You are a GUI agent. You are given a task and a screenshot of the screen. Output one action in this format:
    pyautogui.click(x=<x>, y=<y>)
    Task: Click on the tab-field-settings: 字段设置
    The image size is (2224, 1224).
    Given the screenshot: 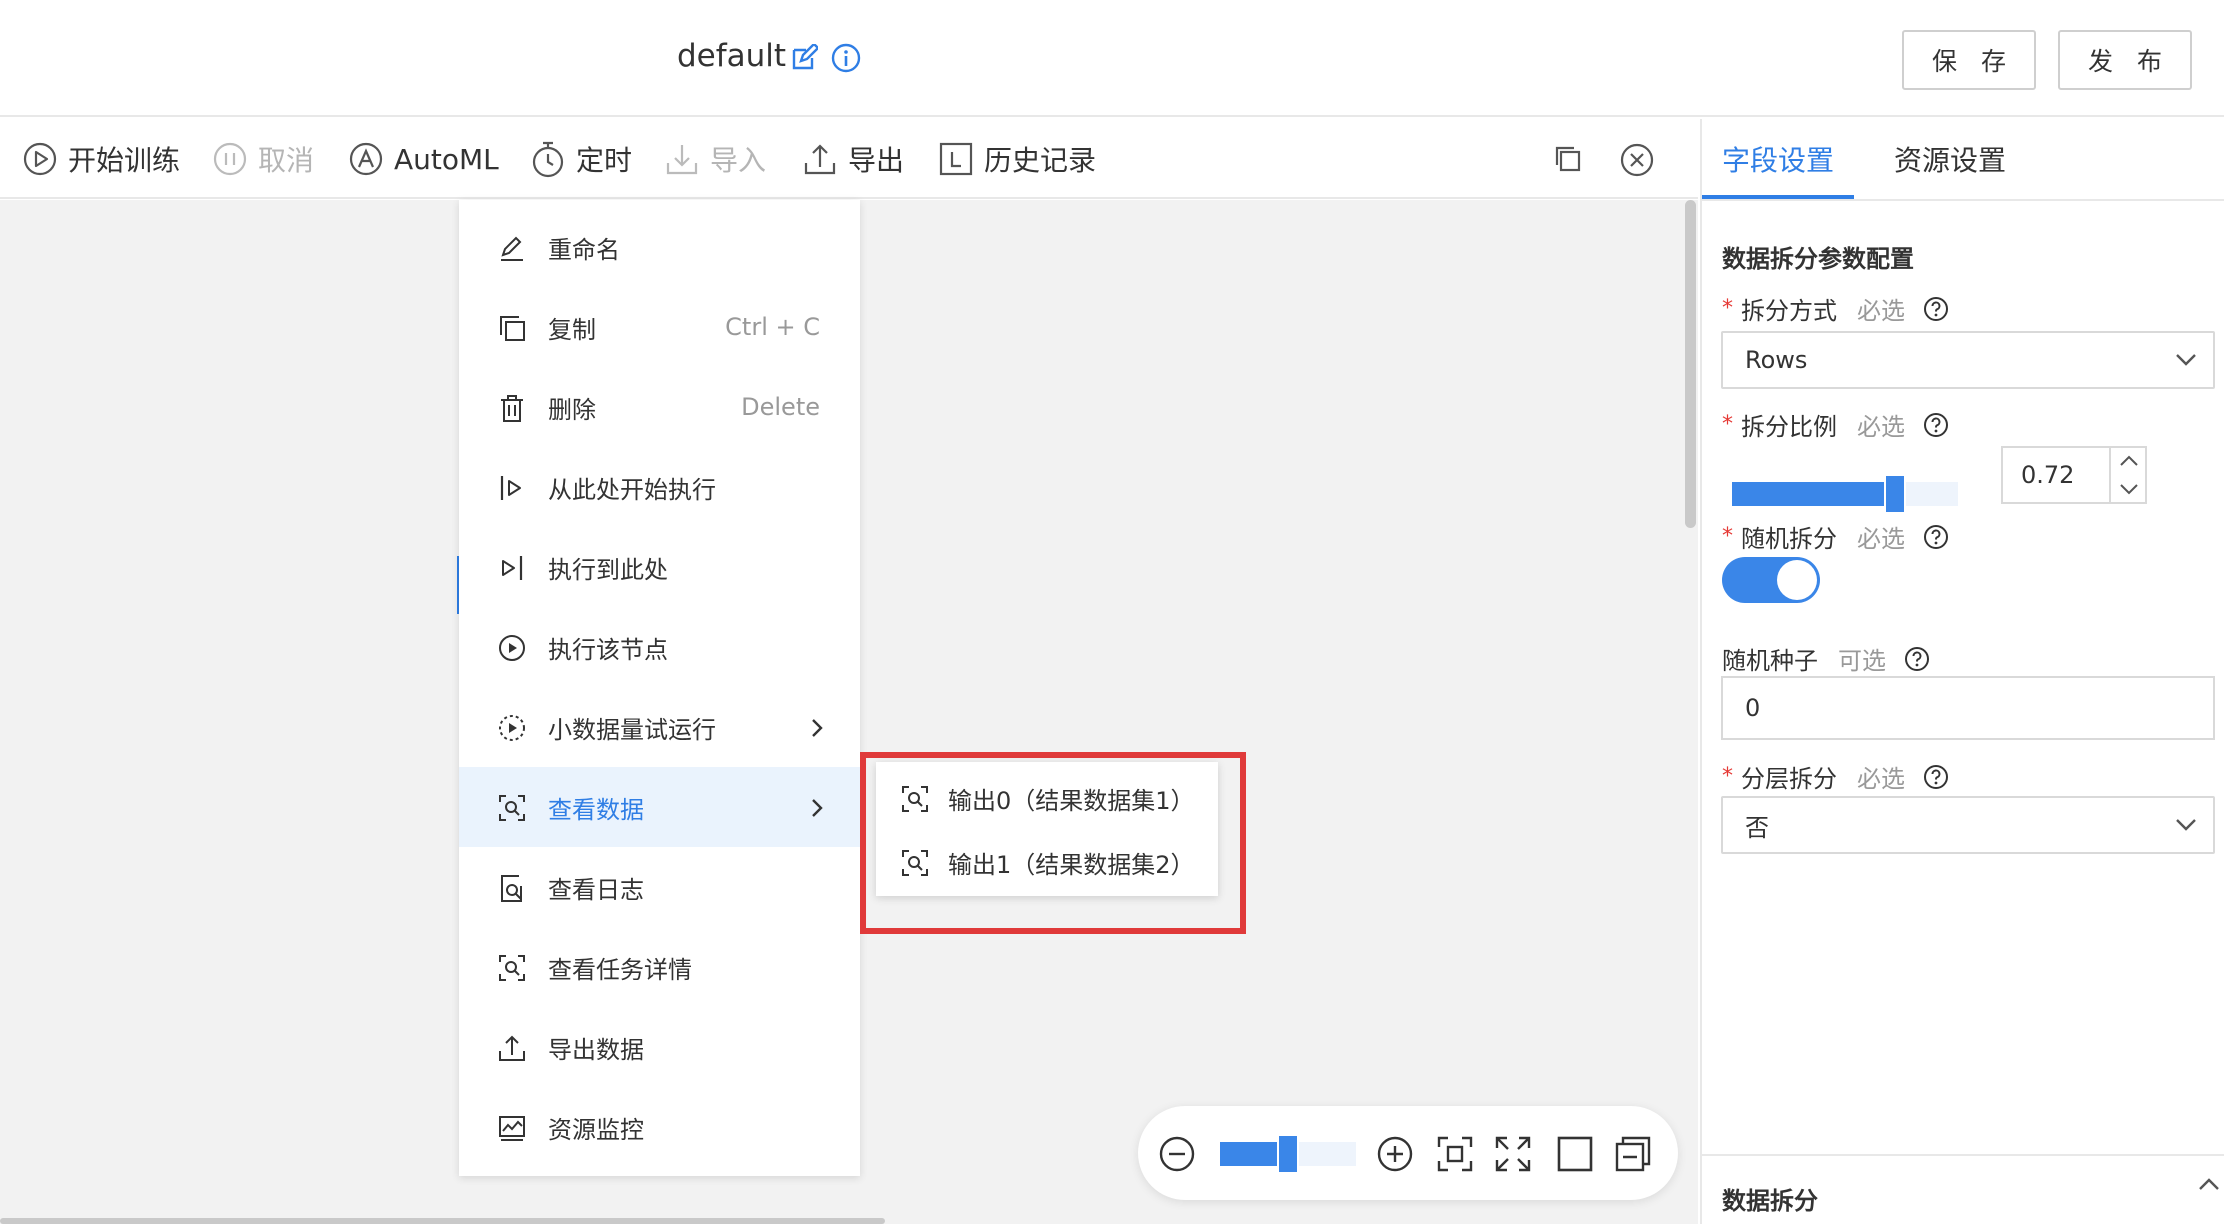 What is the action you would take?
    pyautogui.click(x=1778, y=159)
    